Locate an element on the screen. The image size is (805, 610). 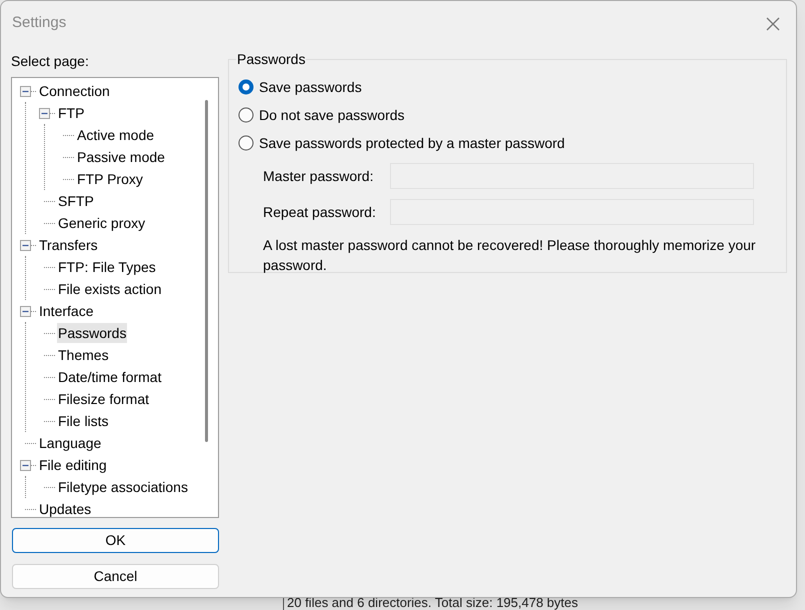
warning-text: A lost master password cannot be recovered! Please thoroughly memorize your password. is located at coordinates (510, 255).